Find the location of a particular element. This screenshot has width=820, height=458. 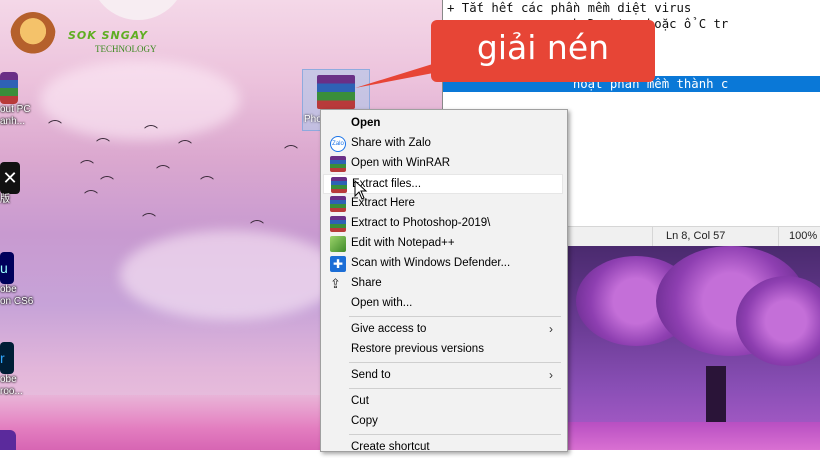

defender-icon: ✚ is located at coordinates (338, 264).